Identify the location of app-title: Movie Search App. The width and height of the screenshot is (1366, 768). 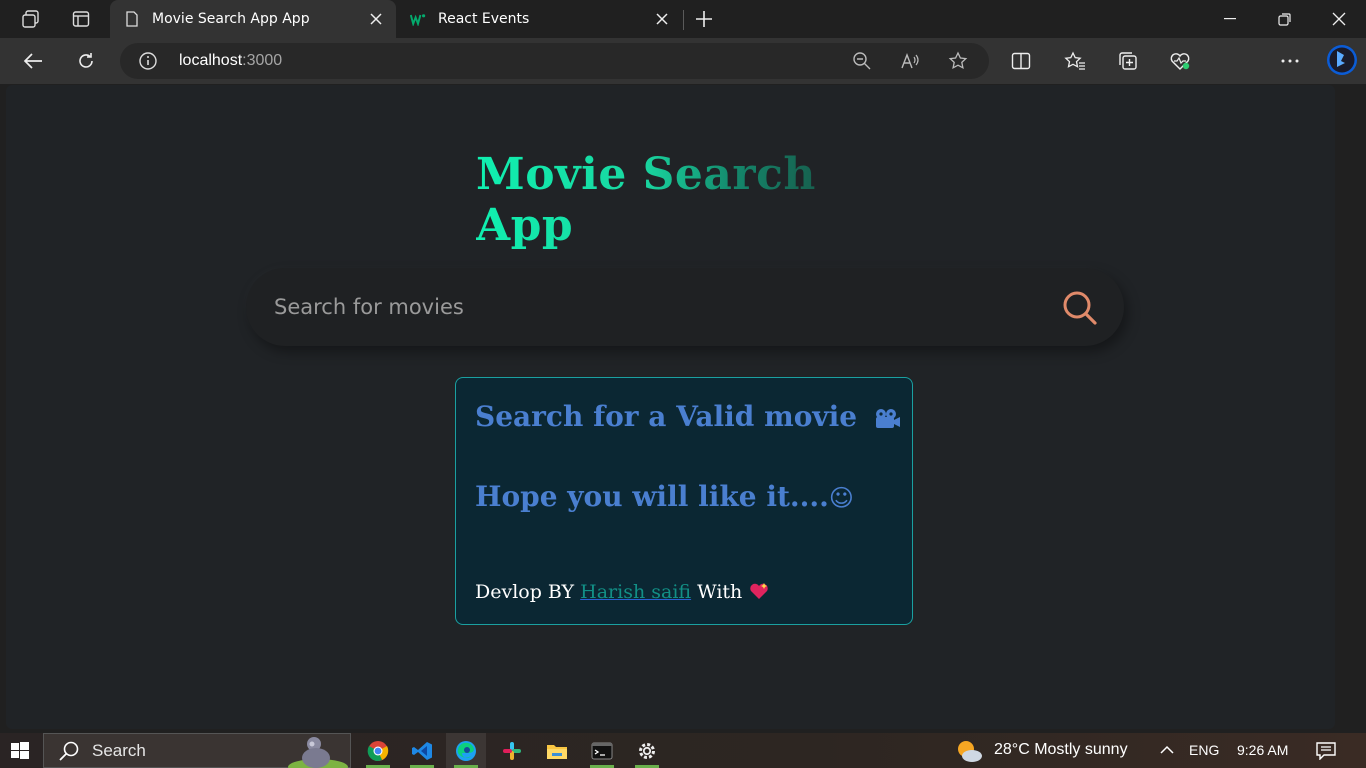
(686, 200).